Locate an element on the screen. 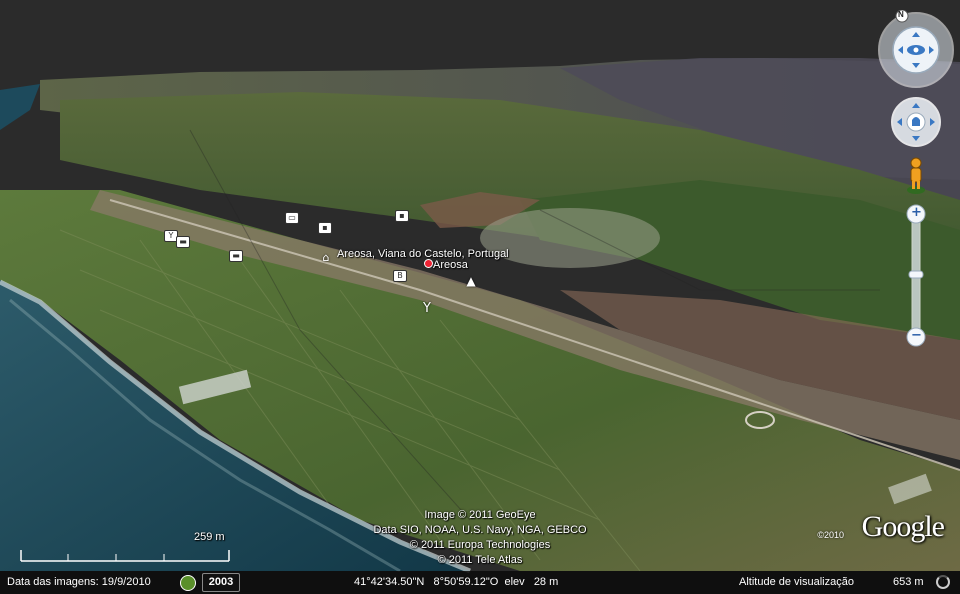 The width and height of the screenshot is (960, 594). imagery-date: Data das imagens: 19/9/2010 is located at coordinates (79, 582).